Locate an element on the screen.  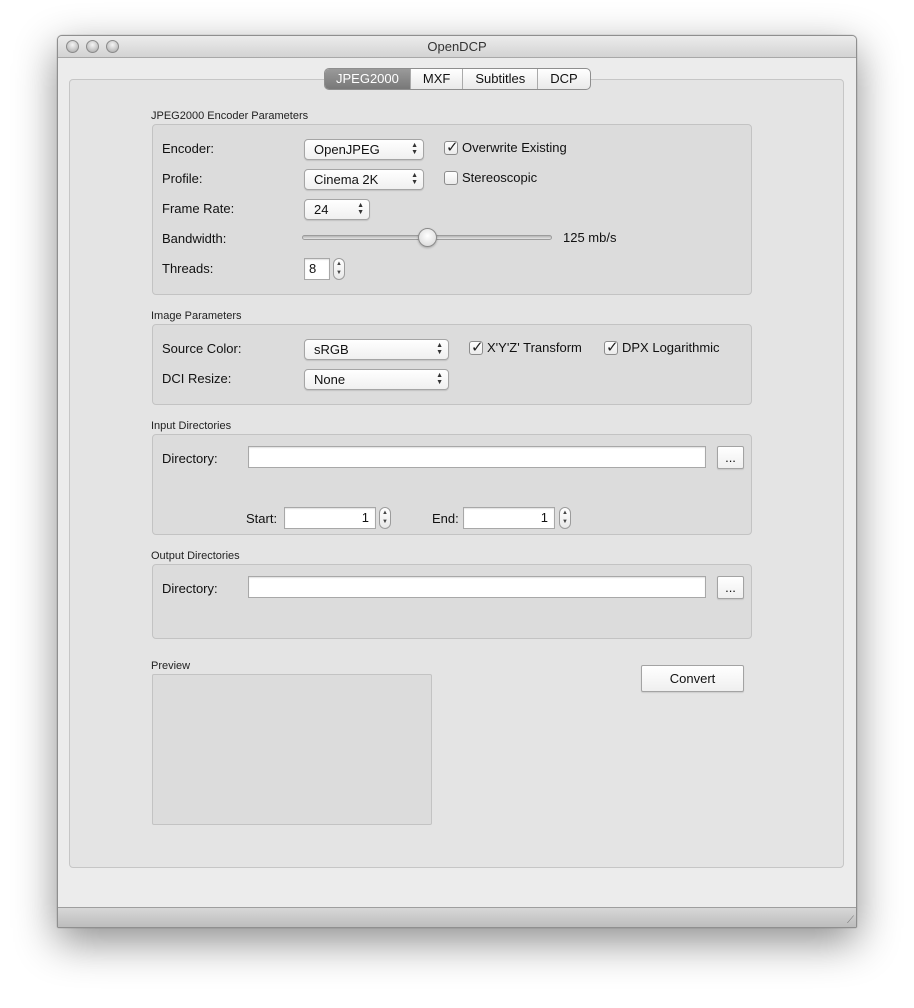
end-stepper: ▲ ▼ is located at coordinates (565, 518).